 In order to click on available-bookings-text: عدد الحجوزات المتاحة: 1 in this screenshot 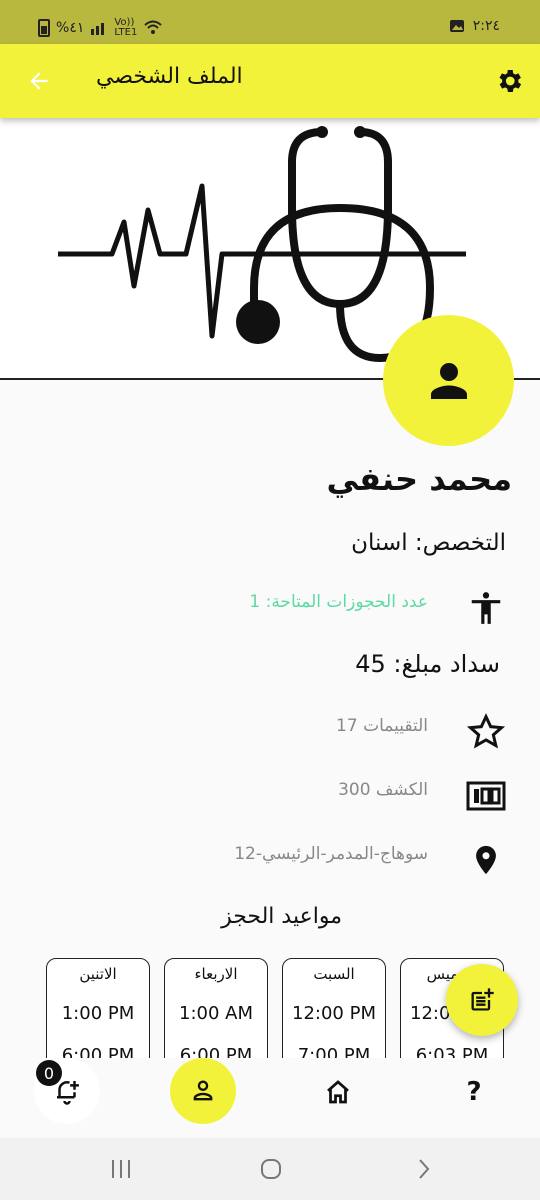, I will do `click(338, 602)`.